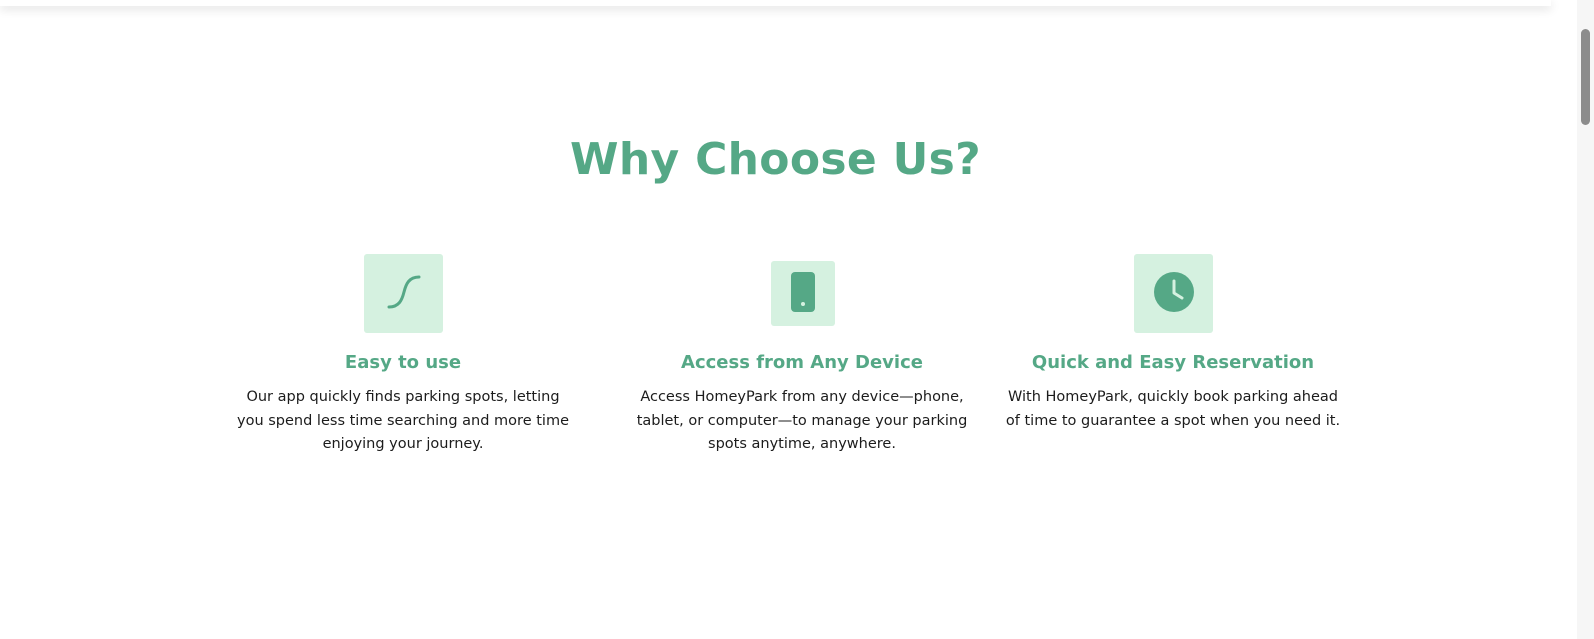 The image size is (1594, 639). What do you see at coordinates (1585, 319) in the screenshot?
I see `vertical-scrollbar` at bounding box center [1585, 319].